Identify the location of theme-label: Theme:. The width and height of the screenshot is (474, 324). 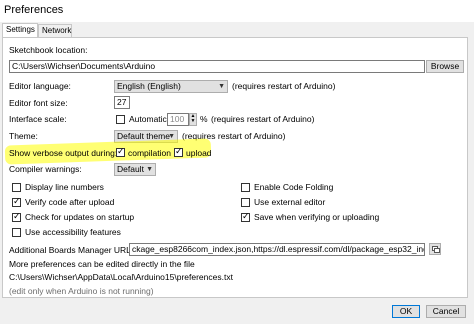
(23, 136).